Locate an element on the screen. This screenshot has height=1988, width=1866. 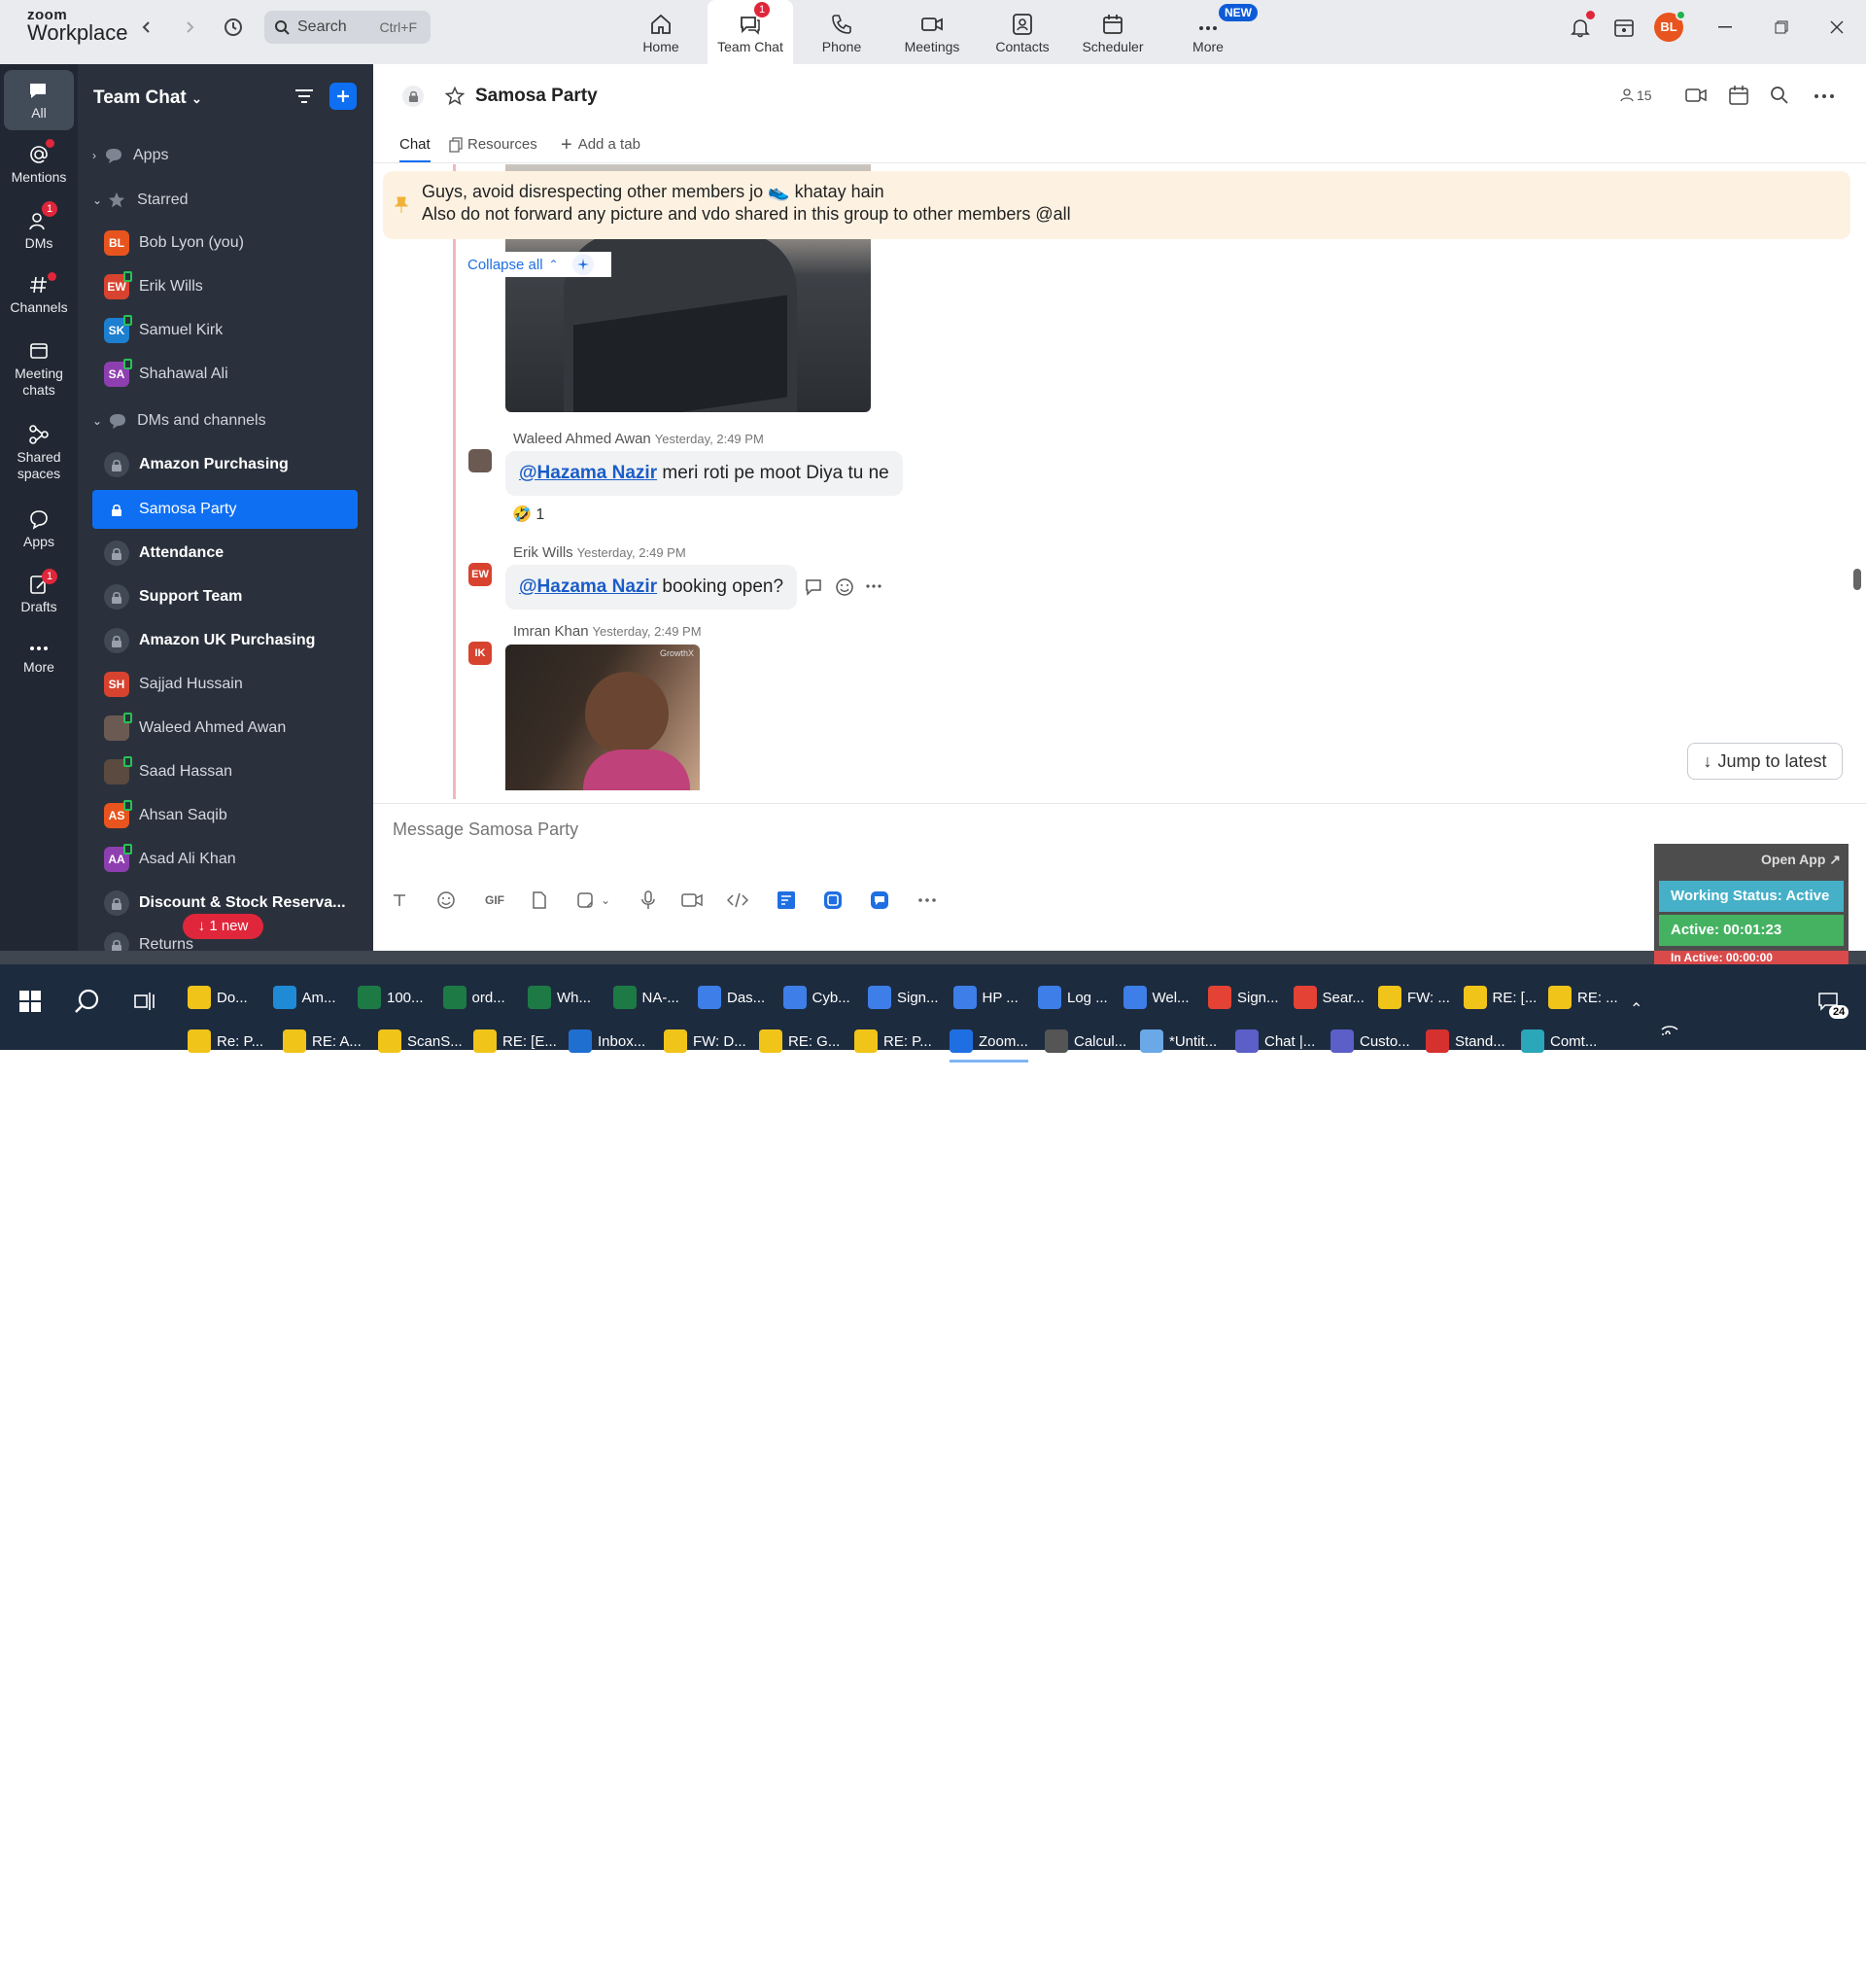
open-app-link: Open App ↗ is located at coordinates (1801, 860).